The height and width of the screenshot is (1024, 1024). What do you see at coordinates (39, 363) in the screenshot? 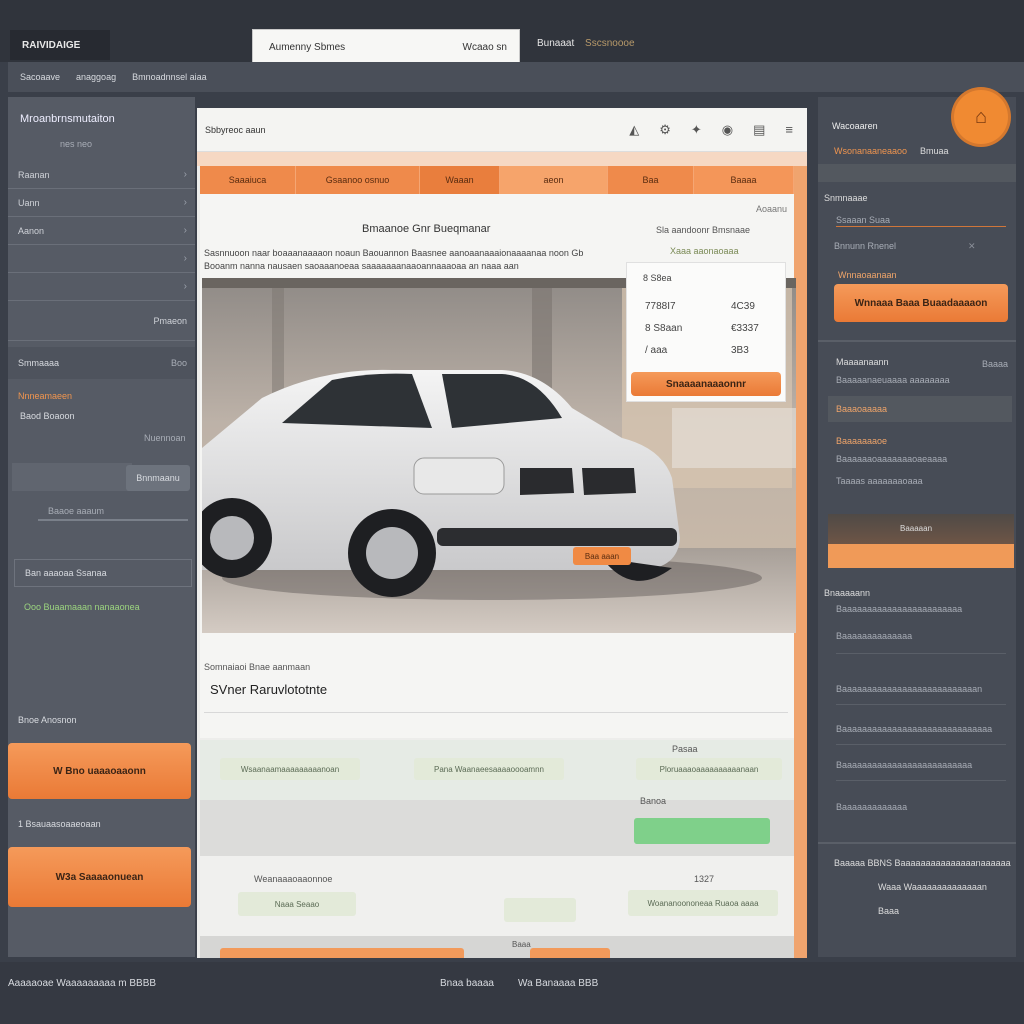
I see `section-title: Smmaaaa` at bounding box center [39, 363].